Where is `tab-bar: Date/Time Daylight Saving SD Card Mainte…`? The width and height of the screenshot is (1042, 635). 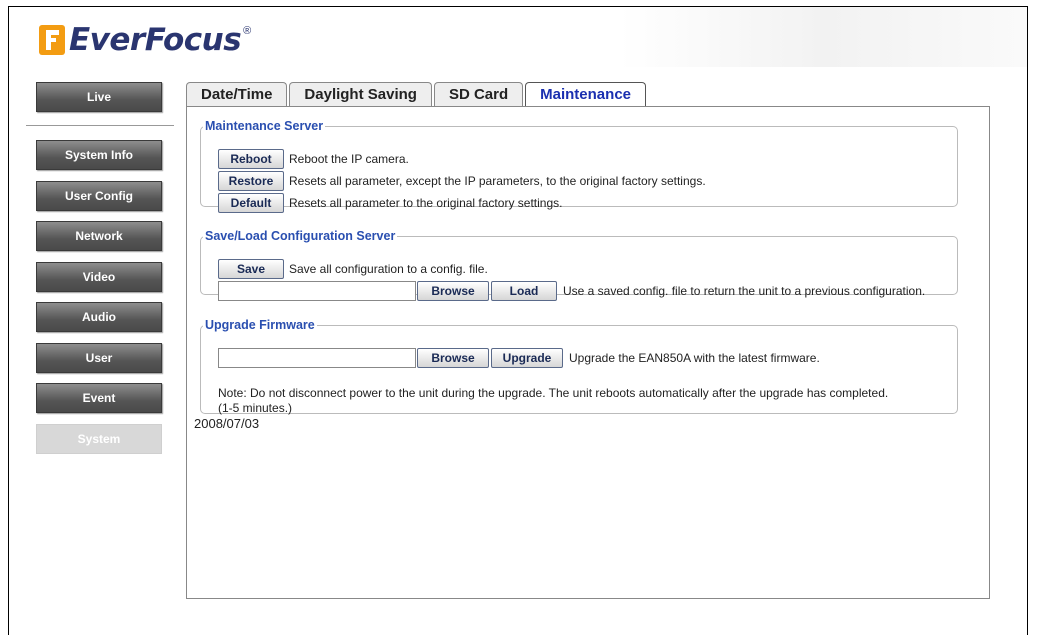 tab-bar: Date/Time Daylight Saving SD Card Mainte… is located at coordinates (417, 94).